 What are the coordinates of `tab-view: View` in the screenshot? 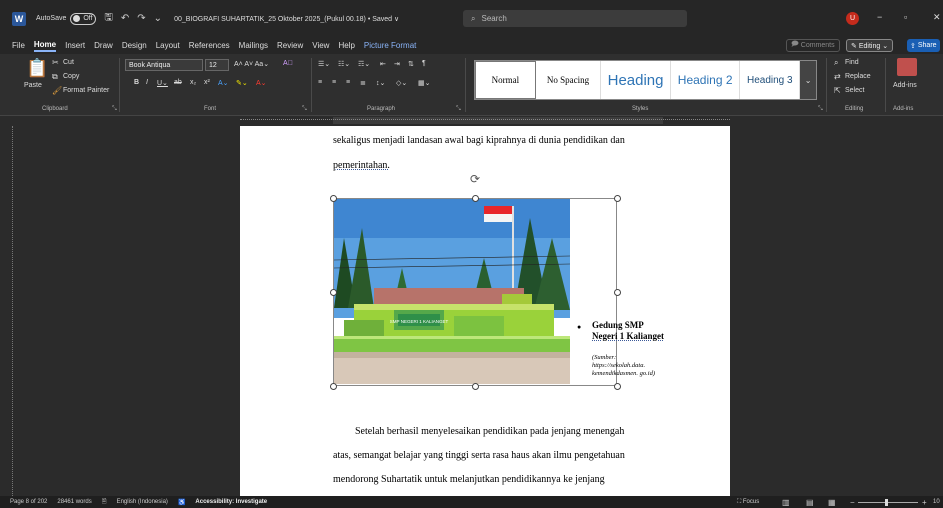 It's located at (320, 45).